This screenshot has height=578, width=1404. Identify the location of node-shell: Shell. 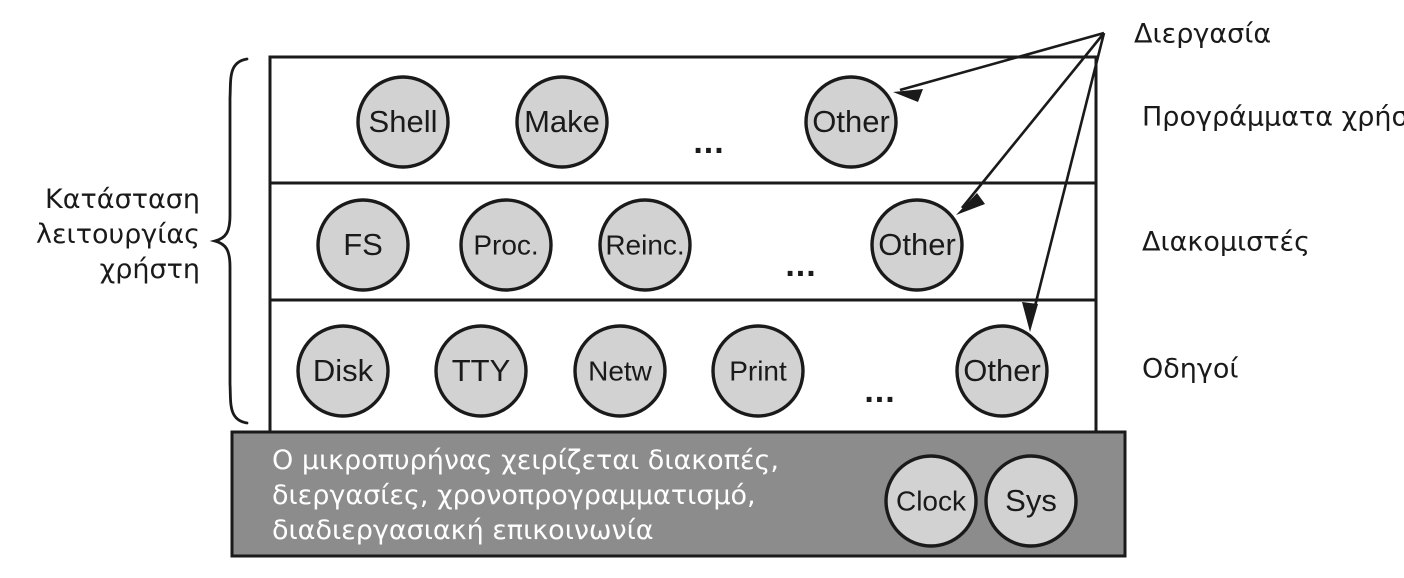
(403, 122).